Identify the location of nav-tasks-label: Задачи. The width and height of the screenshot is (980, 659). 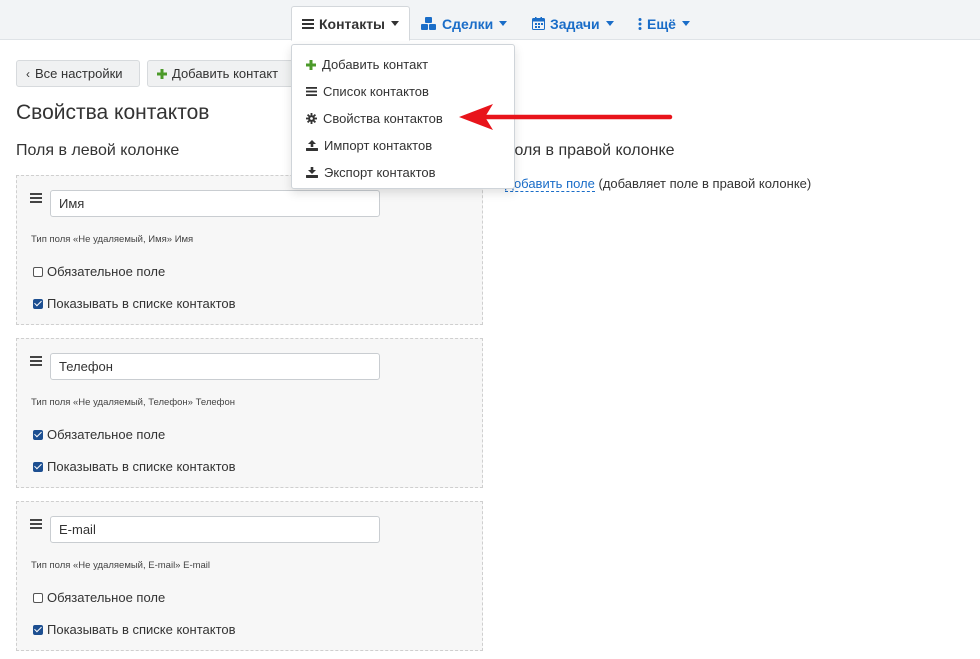
(575, 23).